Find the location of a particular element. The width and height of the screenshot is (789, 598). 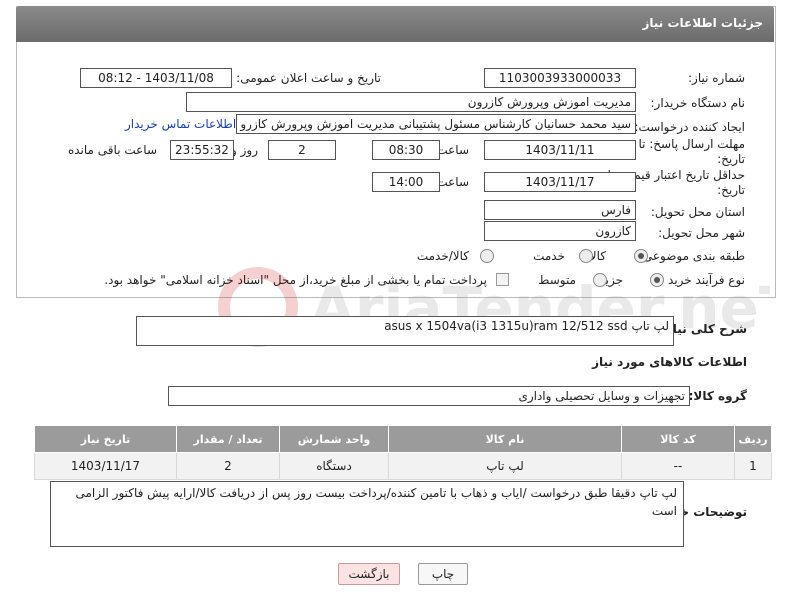

buyer-label: نام دستگاه خریدار: is located at coordinates (698, 103).